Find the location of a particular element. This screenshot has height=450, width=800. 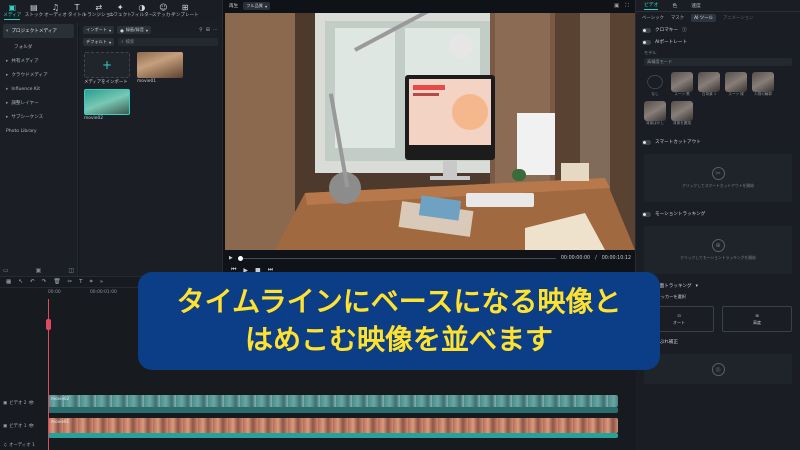

playhead is located at coordinates (48, 374).